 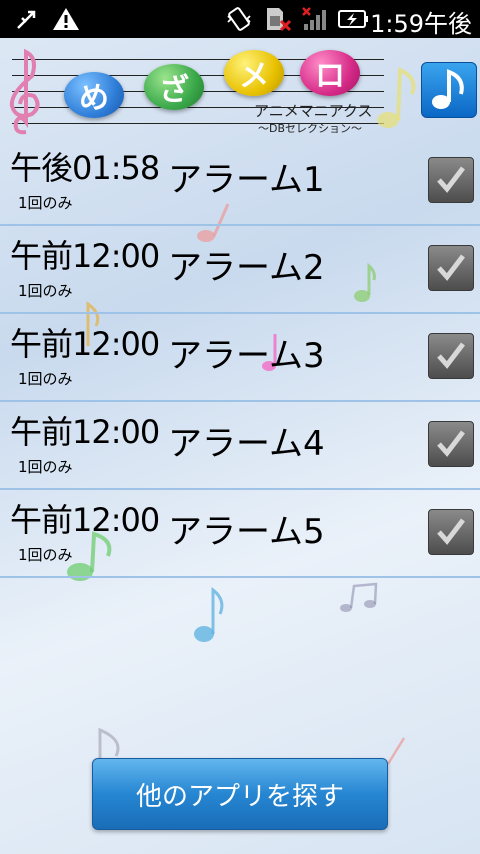 What do you see at coordinates (421, 24) in the screenshot?
I see `status-time: 1:59午後` at bounding box center [421, 24].